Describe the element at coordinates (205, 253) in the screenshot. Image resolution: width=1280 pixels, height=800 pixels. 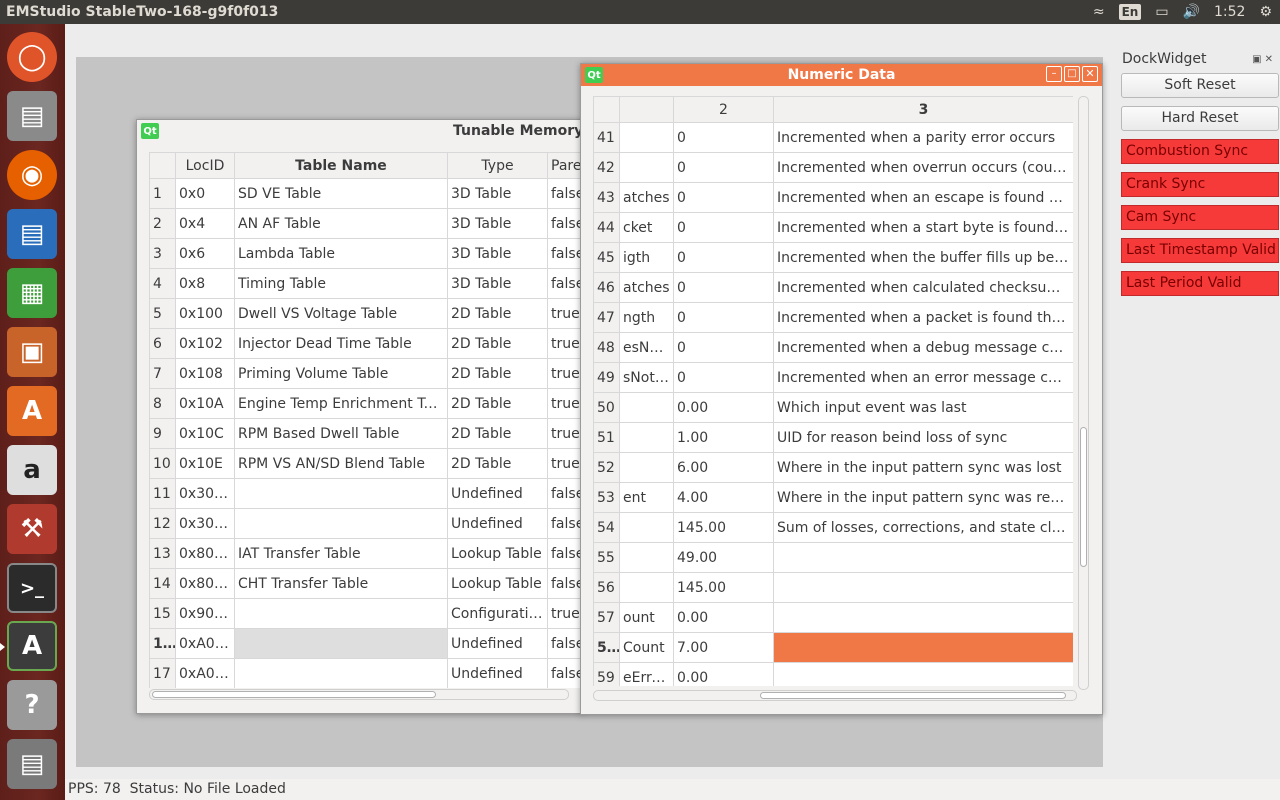
I see `cell-locid: 0x6` at that location.